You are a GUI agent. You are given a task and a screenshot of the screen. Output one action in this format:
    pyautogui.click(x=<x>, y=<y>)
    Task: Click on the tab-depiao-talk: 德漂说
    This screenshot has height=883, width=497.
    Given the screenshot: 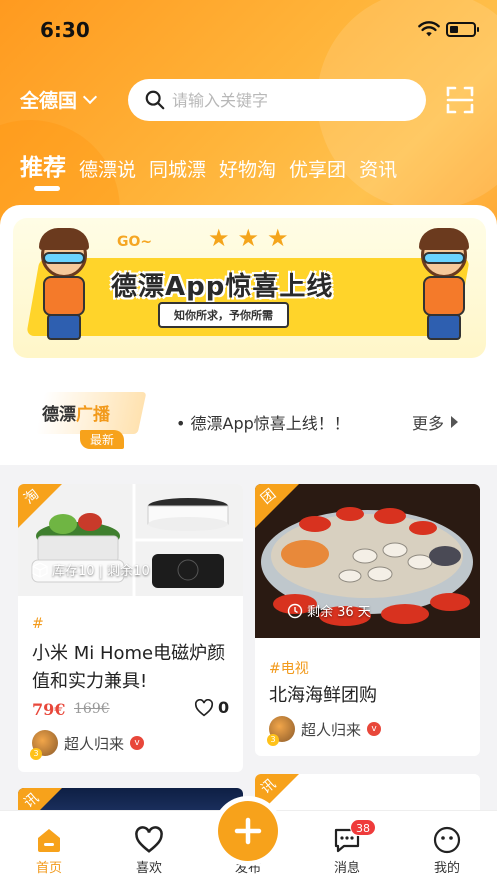 What is the action you would take?
    pyautogui.click(x=107, y=168)
    